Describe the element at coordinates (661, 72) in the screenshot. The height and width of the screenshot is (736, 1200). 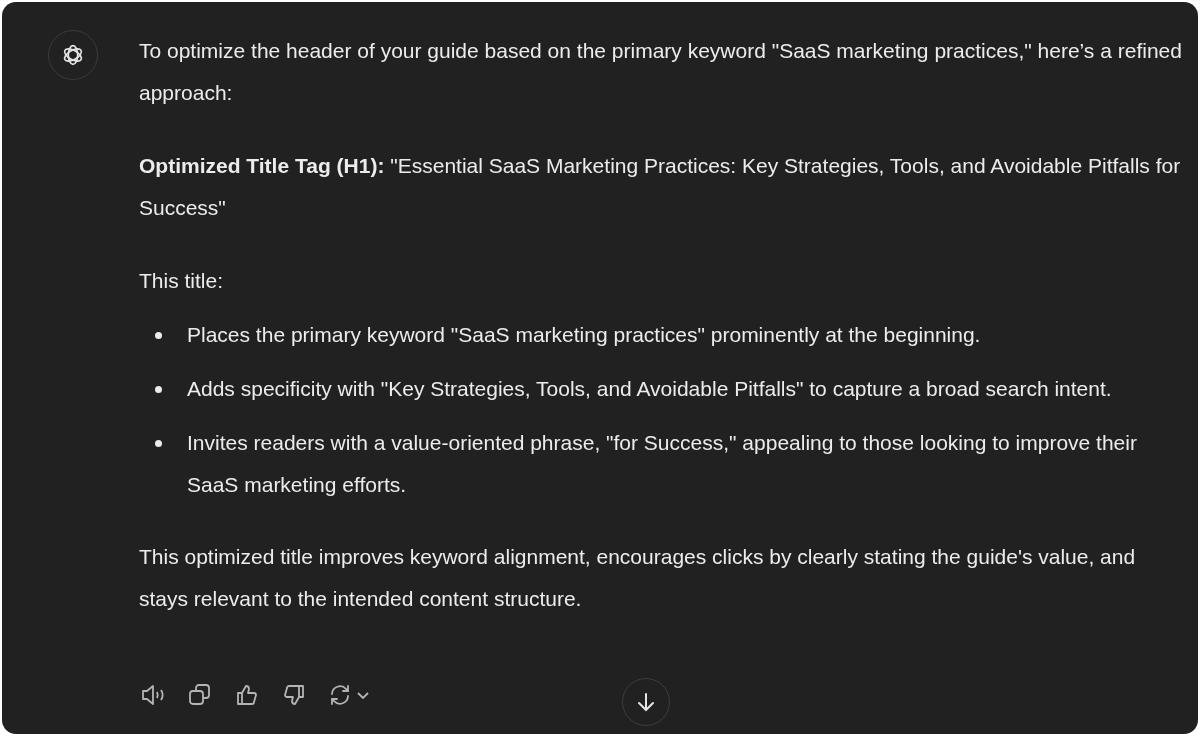
I see `intro-paragraph: To optimize the header of your guide based on the primary keyword "SaaS marketing practices," here’s a refined approach:` at that location.